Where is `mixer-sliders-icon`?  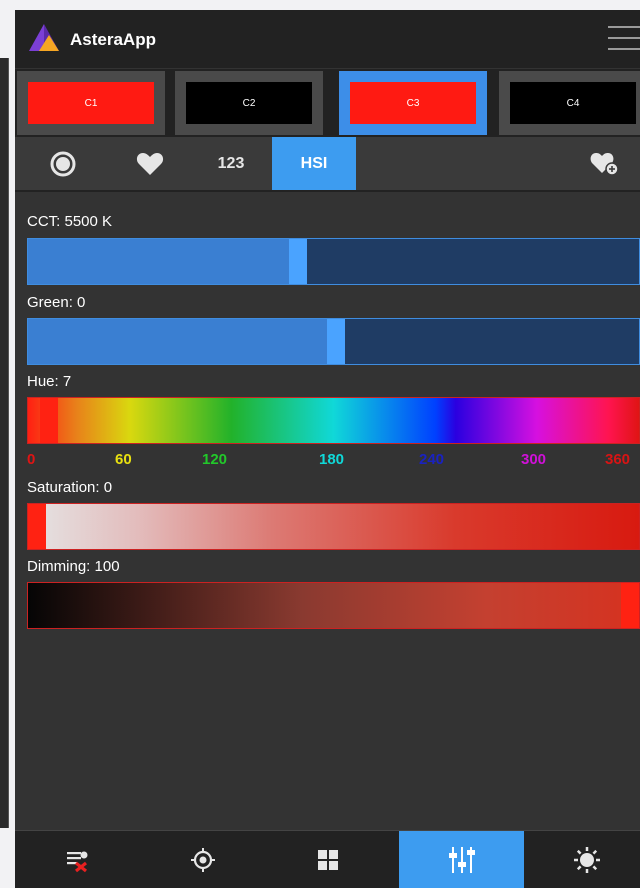
mixer-sliders-icon is located at coordinates (461, 860).